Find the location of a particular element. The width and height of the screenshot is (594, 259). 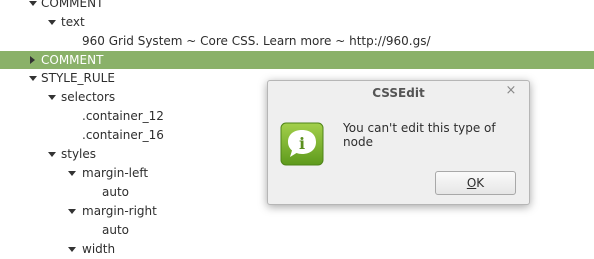

tree-row-label: margin-left is located at coordinates (115, 173).